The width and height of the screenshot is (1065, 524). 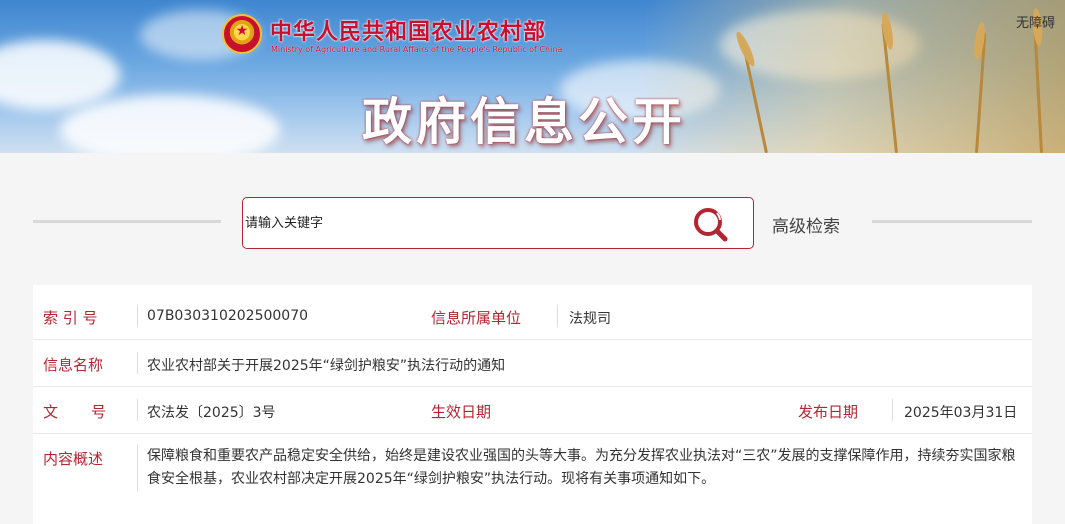 What do you see at coordinates (228, 316) in the screenshot?
I see `index-value: 07B030310202500070` at bounding box center [228, 316].